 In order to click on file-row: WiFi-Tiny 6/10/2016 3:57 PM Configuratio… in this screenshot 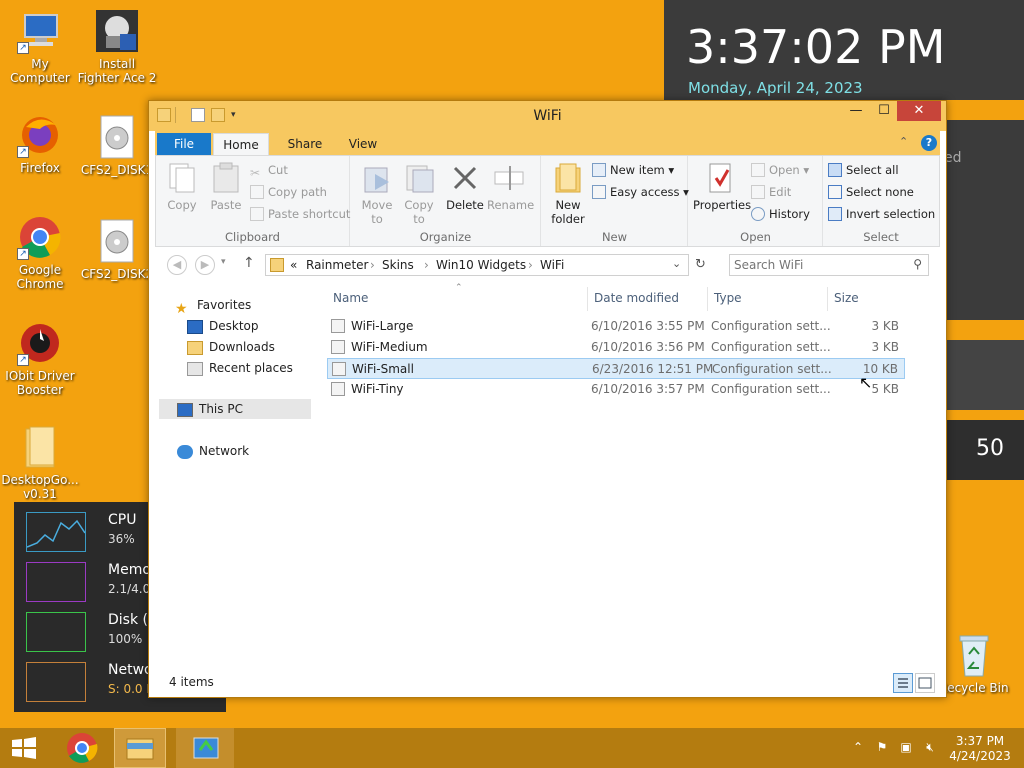, I will do `click(616, 389)`.